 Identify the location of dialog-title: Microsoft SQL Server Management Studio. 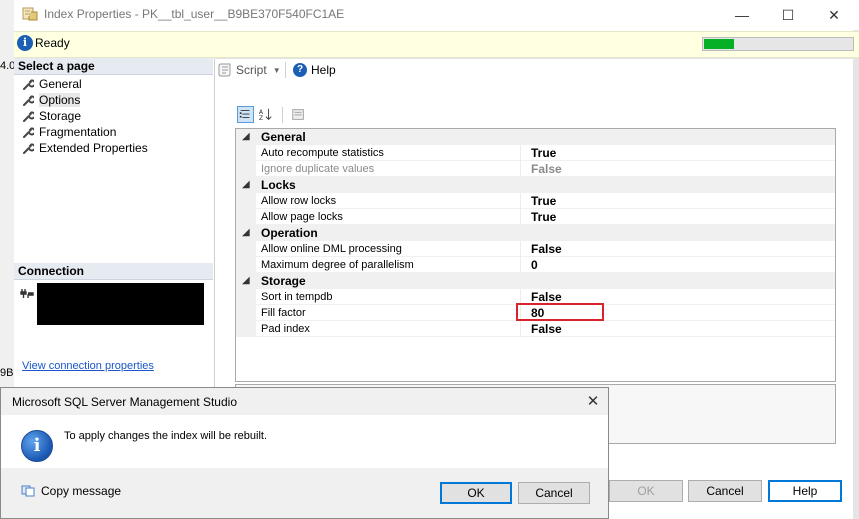
(124, 402).